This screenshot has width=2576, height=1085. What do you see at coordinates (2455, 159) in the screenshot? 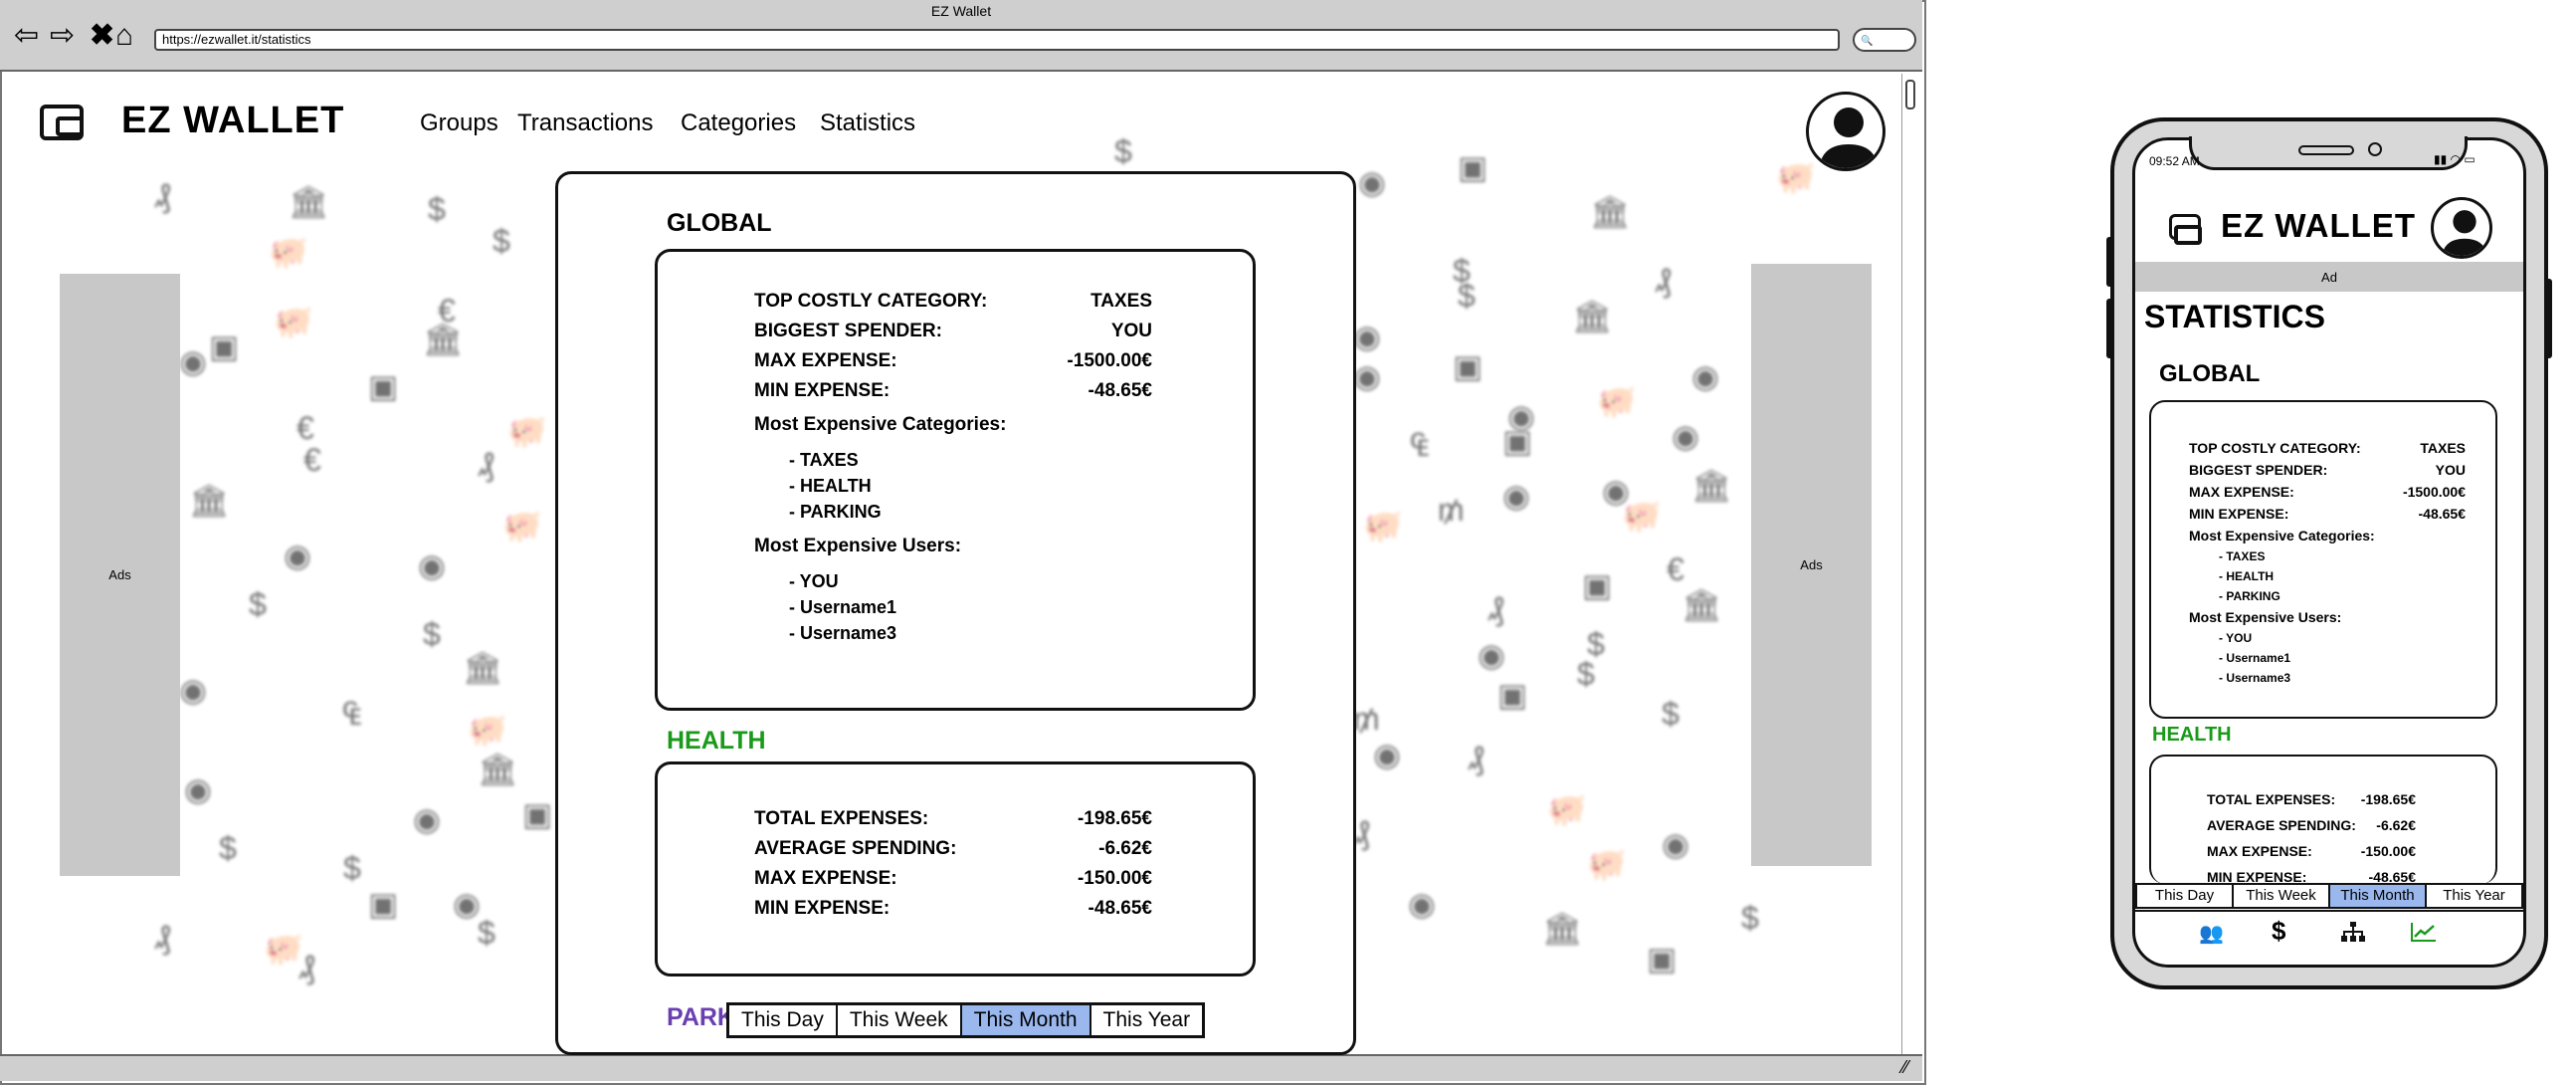
I see `status-icons: ▮▮ ◠ ▭` at bounding box center [2455, 159].